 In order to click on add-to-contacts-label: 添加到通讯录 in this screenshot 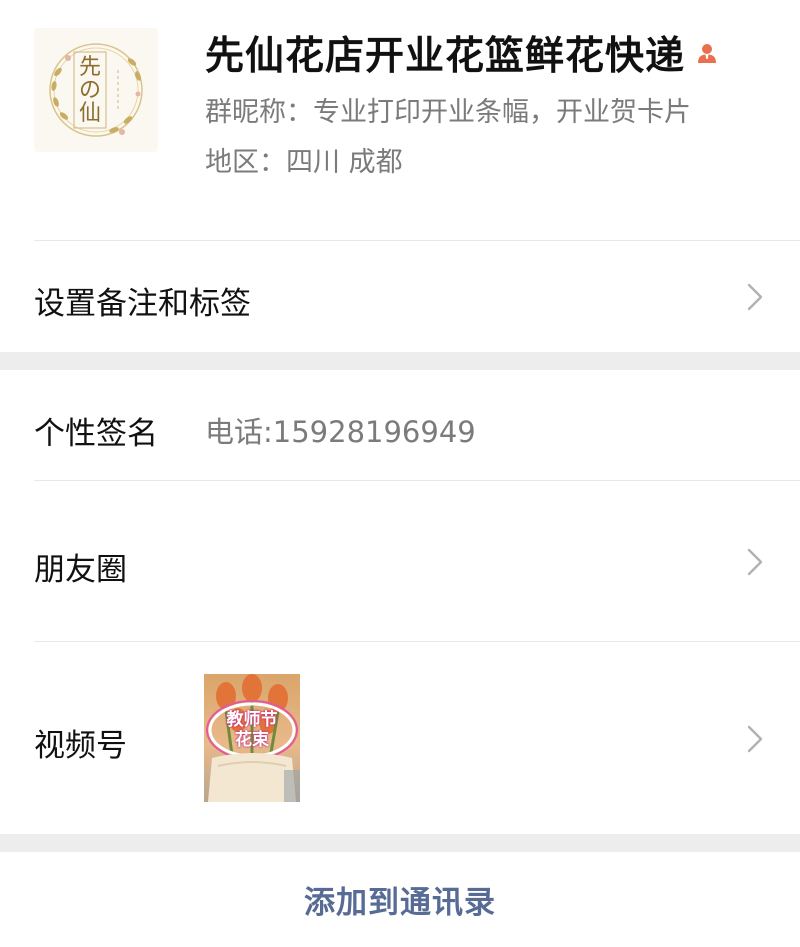, I will do `click(400, 903)`.